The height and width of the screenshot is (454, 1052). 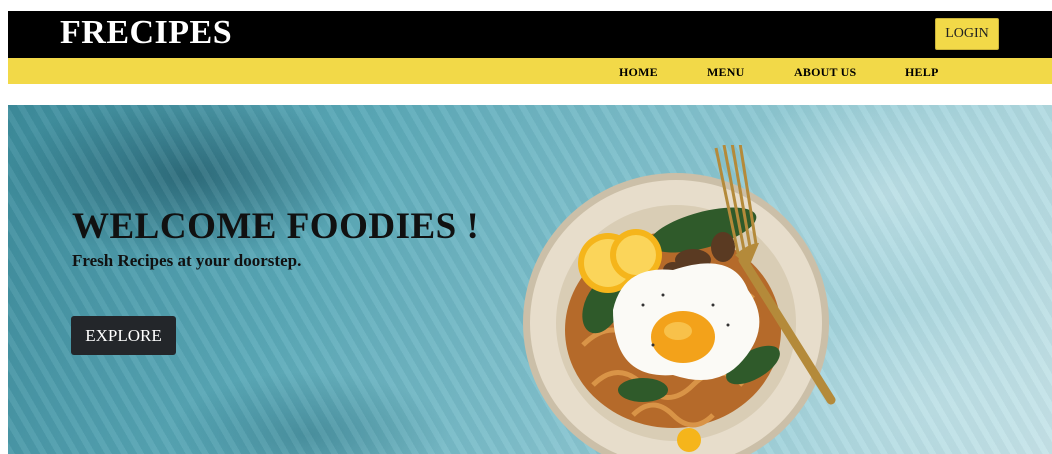 I want to click on nav-item-menu: MENU, so click(x=725, y=72).